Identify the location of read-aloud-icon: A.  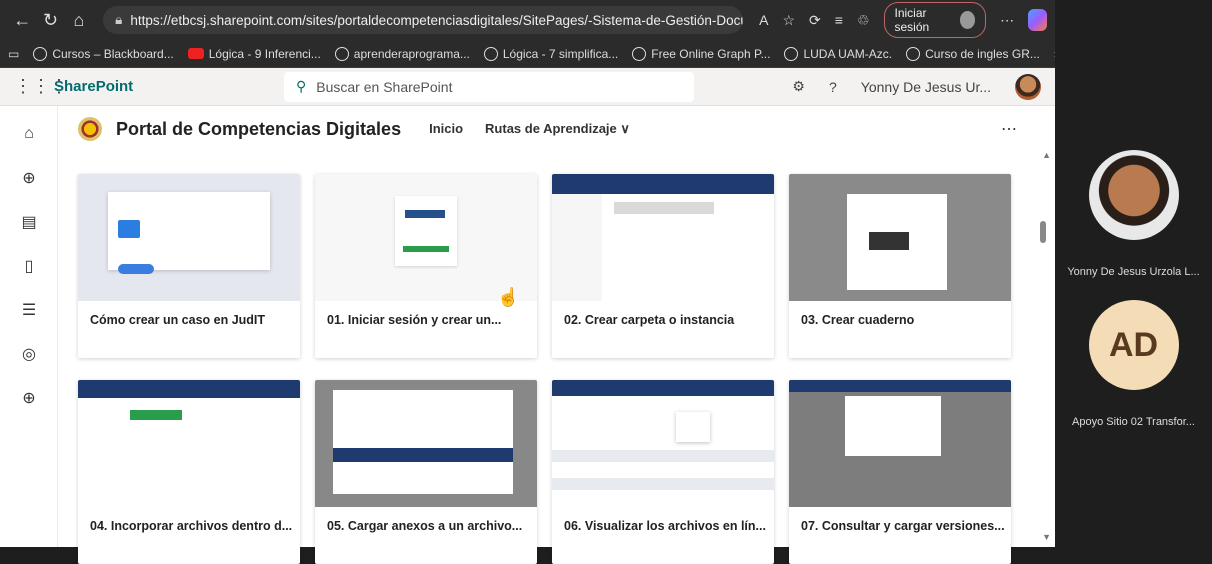
(763, 20).